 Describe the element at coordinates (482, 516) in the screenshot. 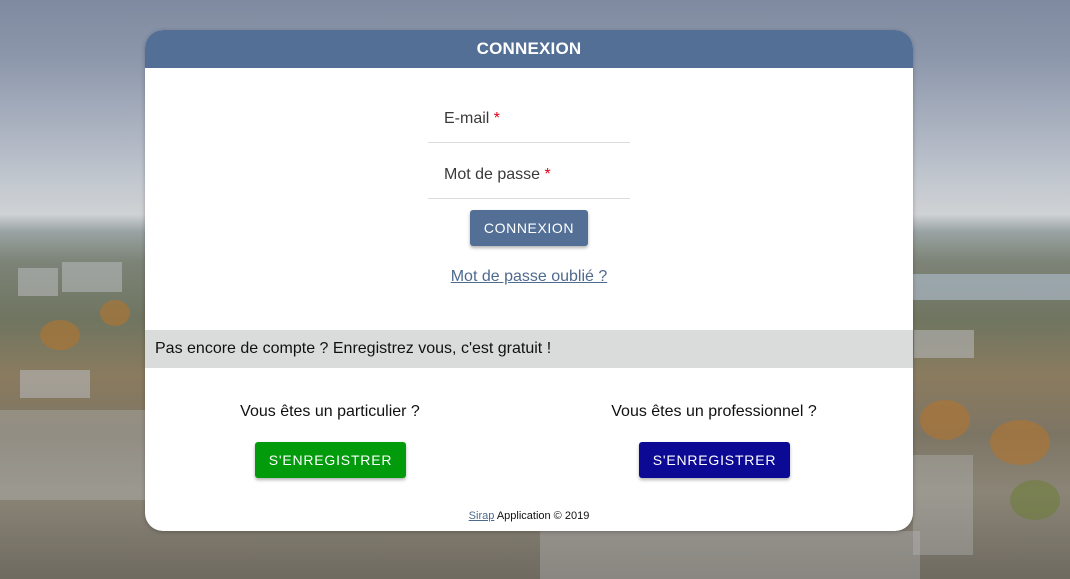

I see `footer-sirap-link: Sirap` at that location.